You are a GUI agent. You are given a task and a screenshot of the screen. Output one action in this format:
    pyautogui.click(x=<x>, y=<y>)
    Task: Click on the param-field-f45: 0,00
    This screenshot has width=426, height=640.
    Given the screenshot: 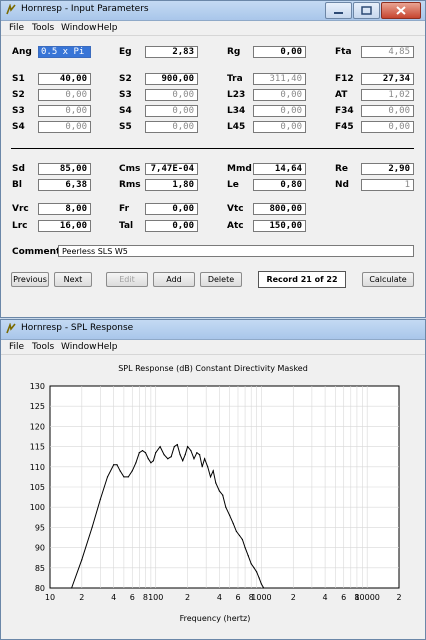 What is the action you would take?
    pyautogui.click(x=387, y=127)
    